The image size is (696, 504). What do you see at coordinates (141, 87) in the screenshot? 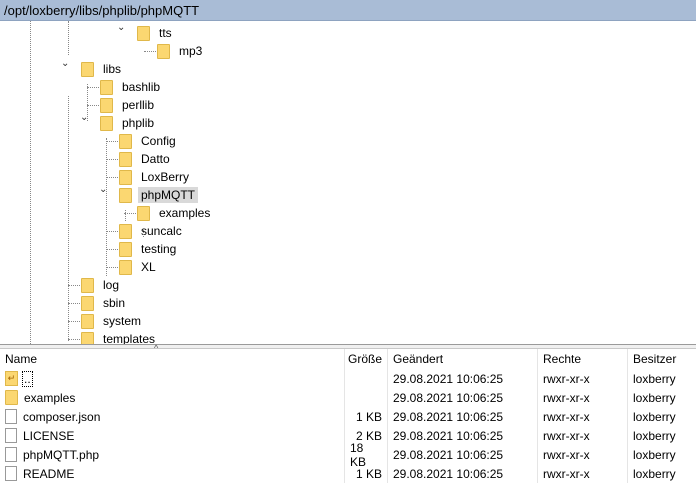
I see `tree-node-label: bashlib` at bounding box center [141, 87].